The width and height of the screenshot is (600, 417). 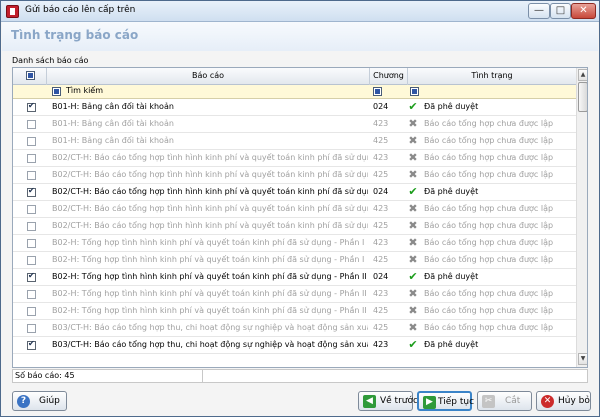 I want to click on scroll-up-icon: ▲, so click(x=582, y=75).